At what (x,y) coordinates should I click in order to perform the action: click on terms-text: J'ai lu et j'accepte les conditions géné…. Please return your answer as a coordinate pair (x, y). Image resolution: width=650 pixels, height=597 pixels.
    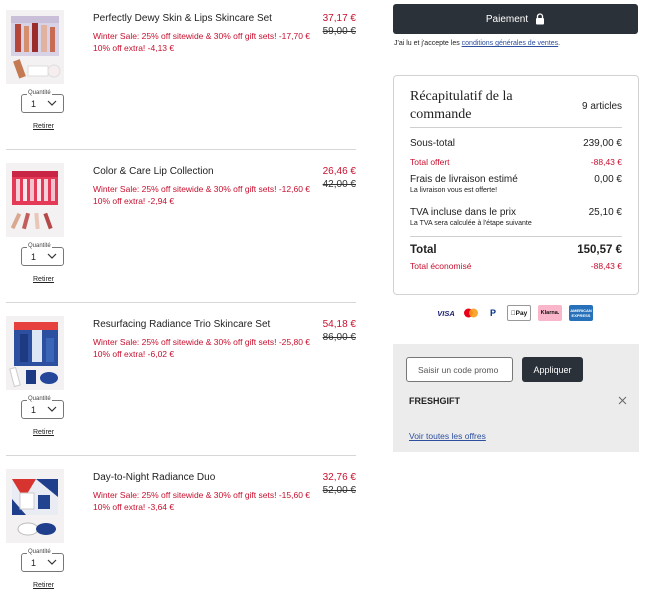
    Looking at the image, I should click on (477, 43).